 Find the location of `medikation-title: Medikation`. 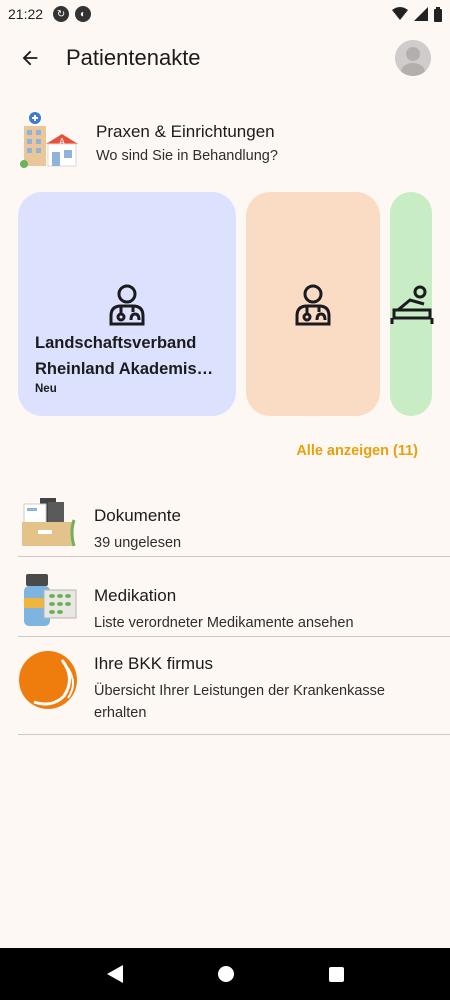

medikation-title: Medikation is located at coordinates (135, 595).